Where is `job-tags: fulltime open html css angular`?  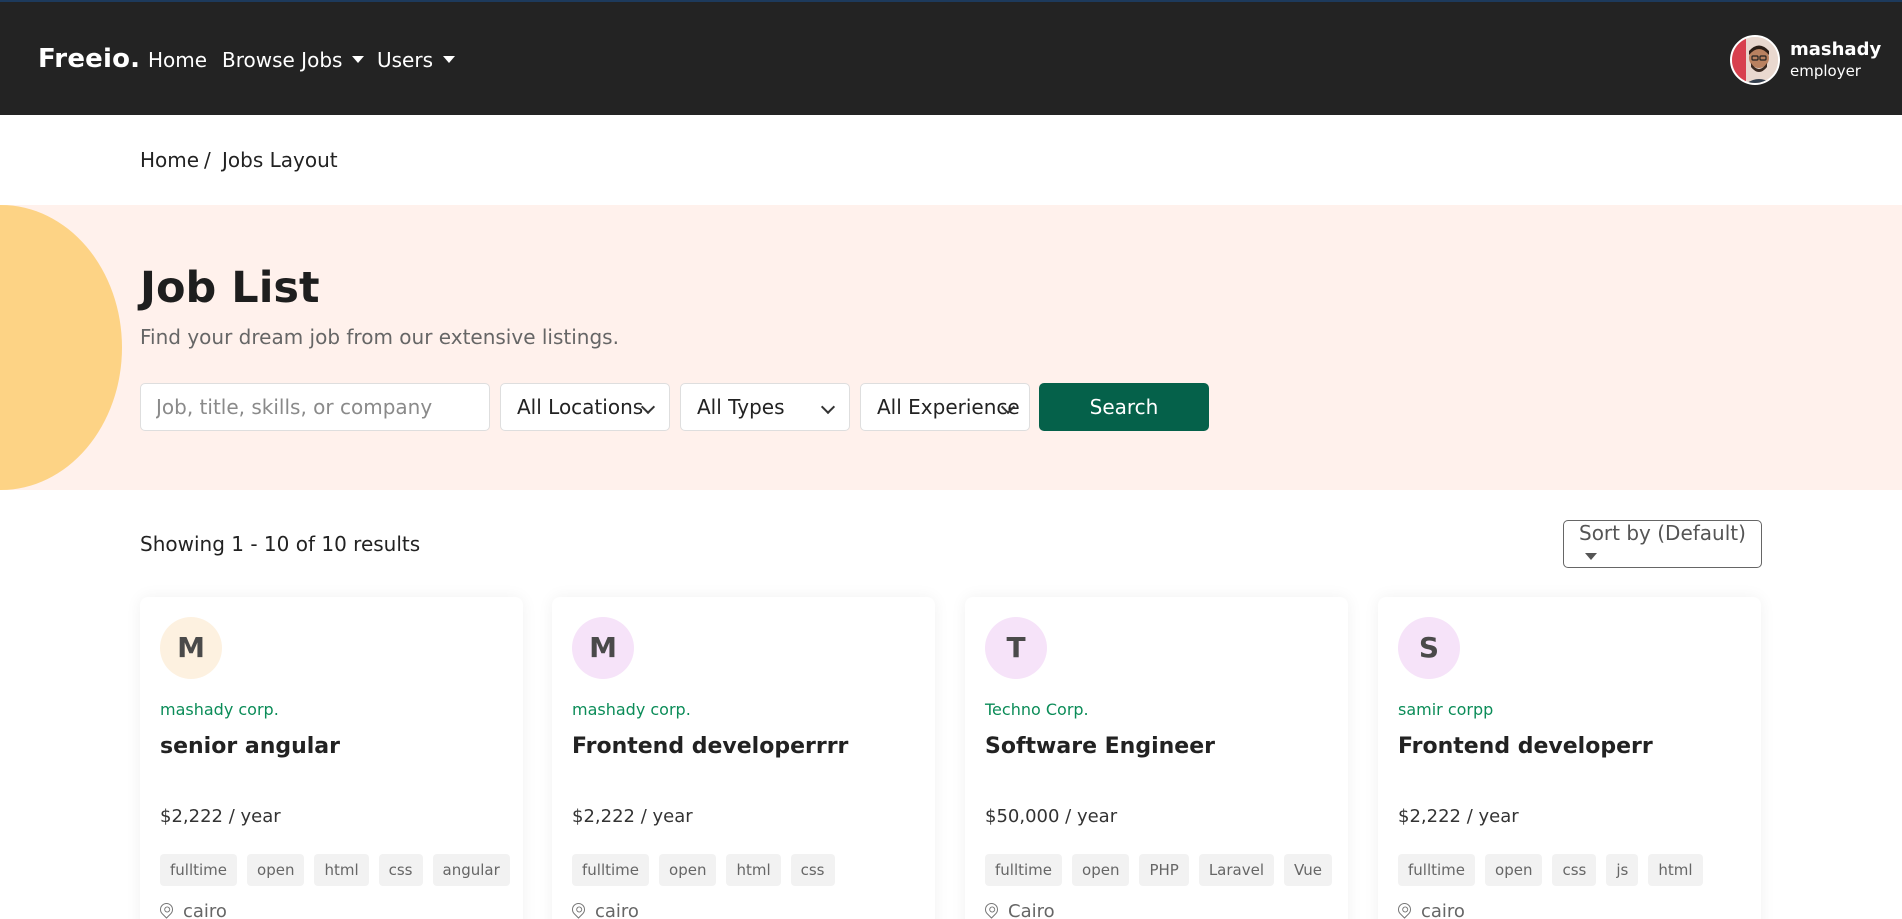 job-tags: fulltime open html css angular is located at coordinates (335, 870).